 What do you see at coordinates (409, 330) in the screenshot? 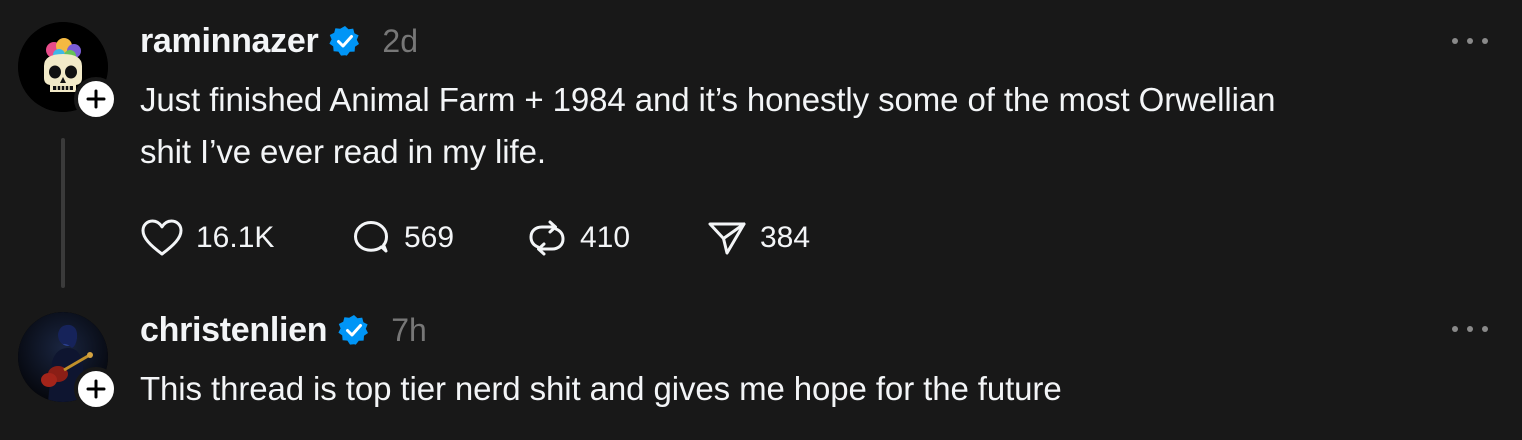
I see `post-timestamp: 7h` at bounding box center [409, 330].